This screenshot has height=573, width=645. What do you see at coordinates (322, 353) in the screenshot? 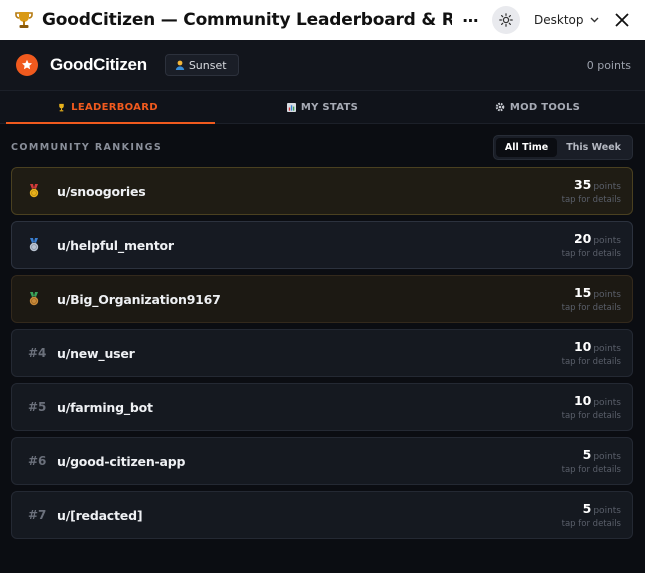
I see `leaderboard-row: #4 u/new_user 10 points tap for details` at bounding box center [322, 353].